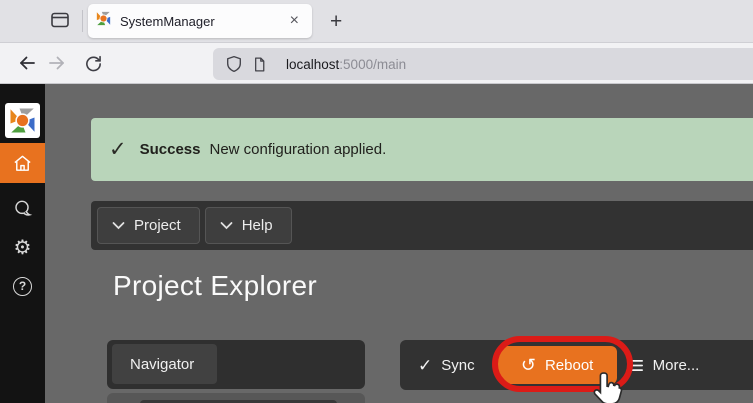  What do you see at coordinates (528, 365) in the screenshot?
I see `reboot-icon: ↺` at bounding box center [528, 365].